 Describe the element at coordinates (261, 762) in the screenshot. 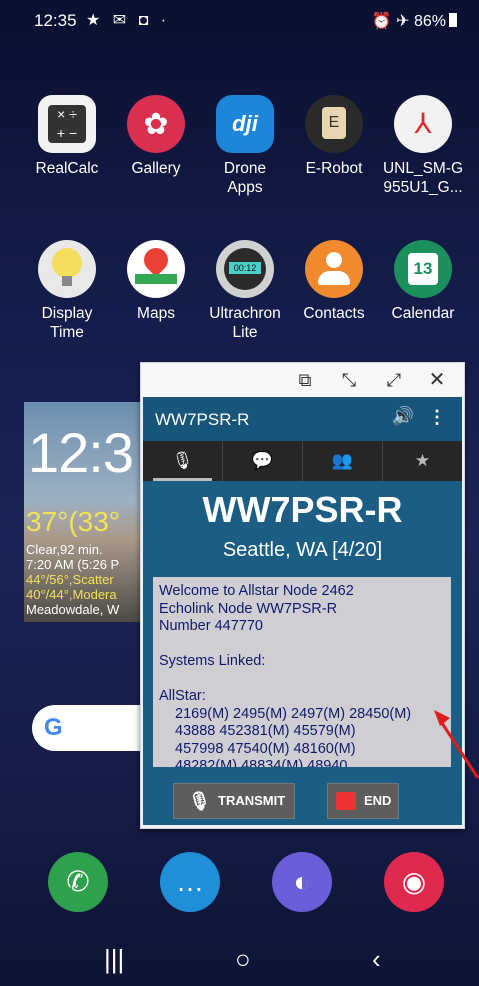

I see `linked-nodes: 48282(M) 48834(M) 48940` at that location.